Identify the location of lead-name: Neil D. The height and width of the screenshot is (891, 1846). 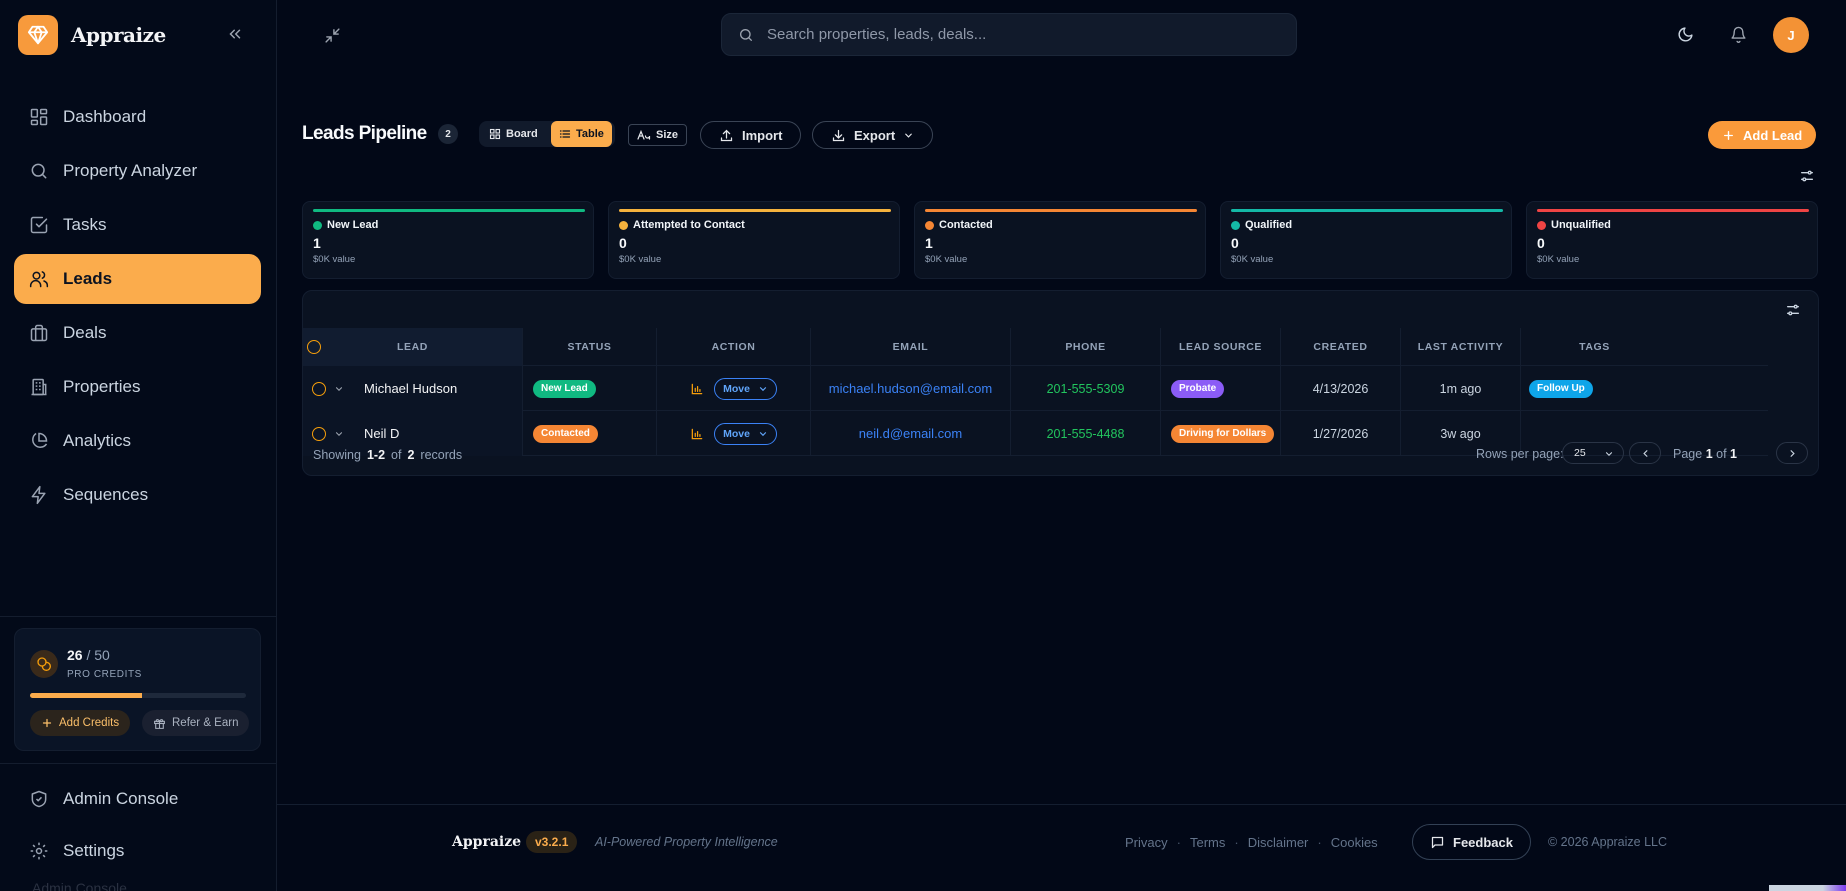
(381, 433).